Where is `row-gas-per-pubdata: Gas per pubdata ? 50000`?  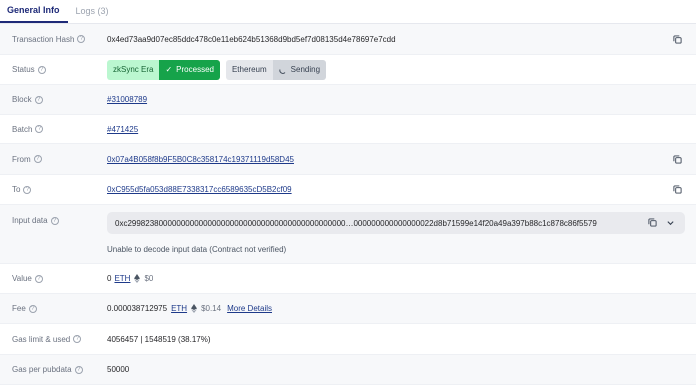 row-gas-per-pubdata: Gas per pubdata ? 50000 is located at coordinates (348, 370).